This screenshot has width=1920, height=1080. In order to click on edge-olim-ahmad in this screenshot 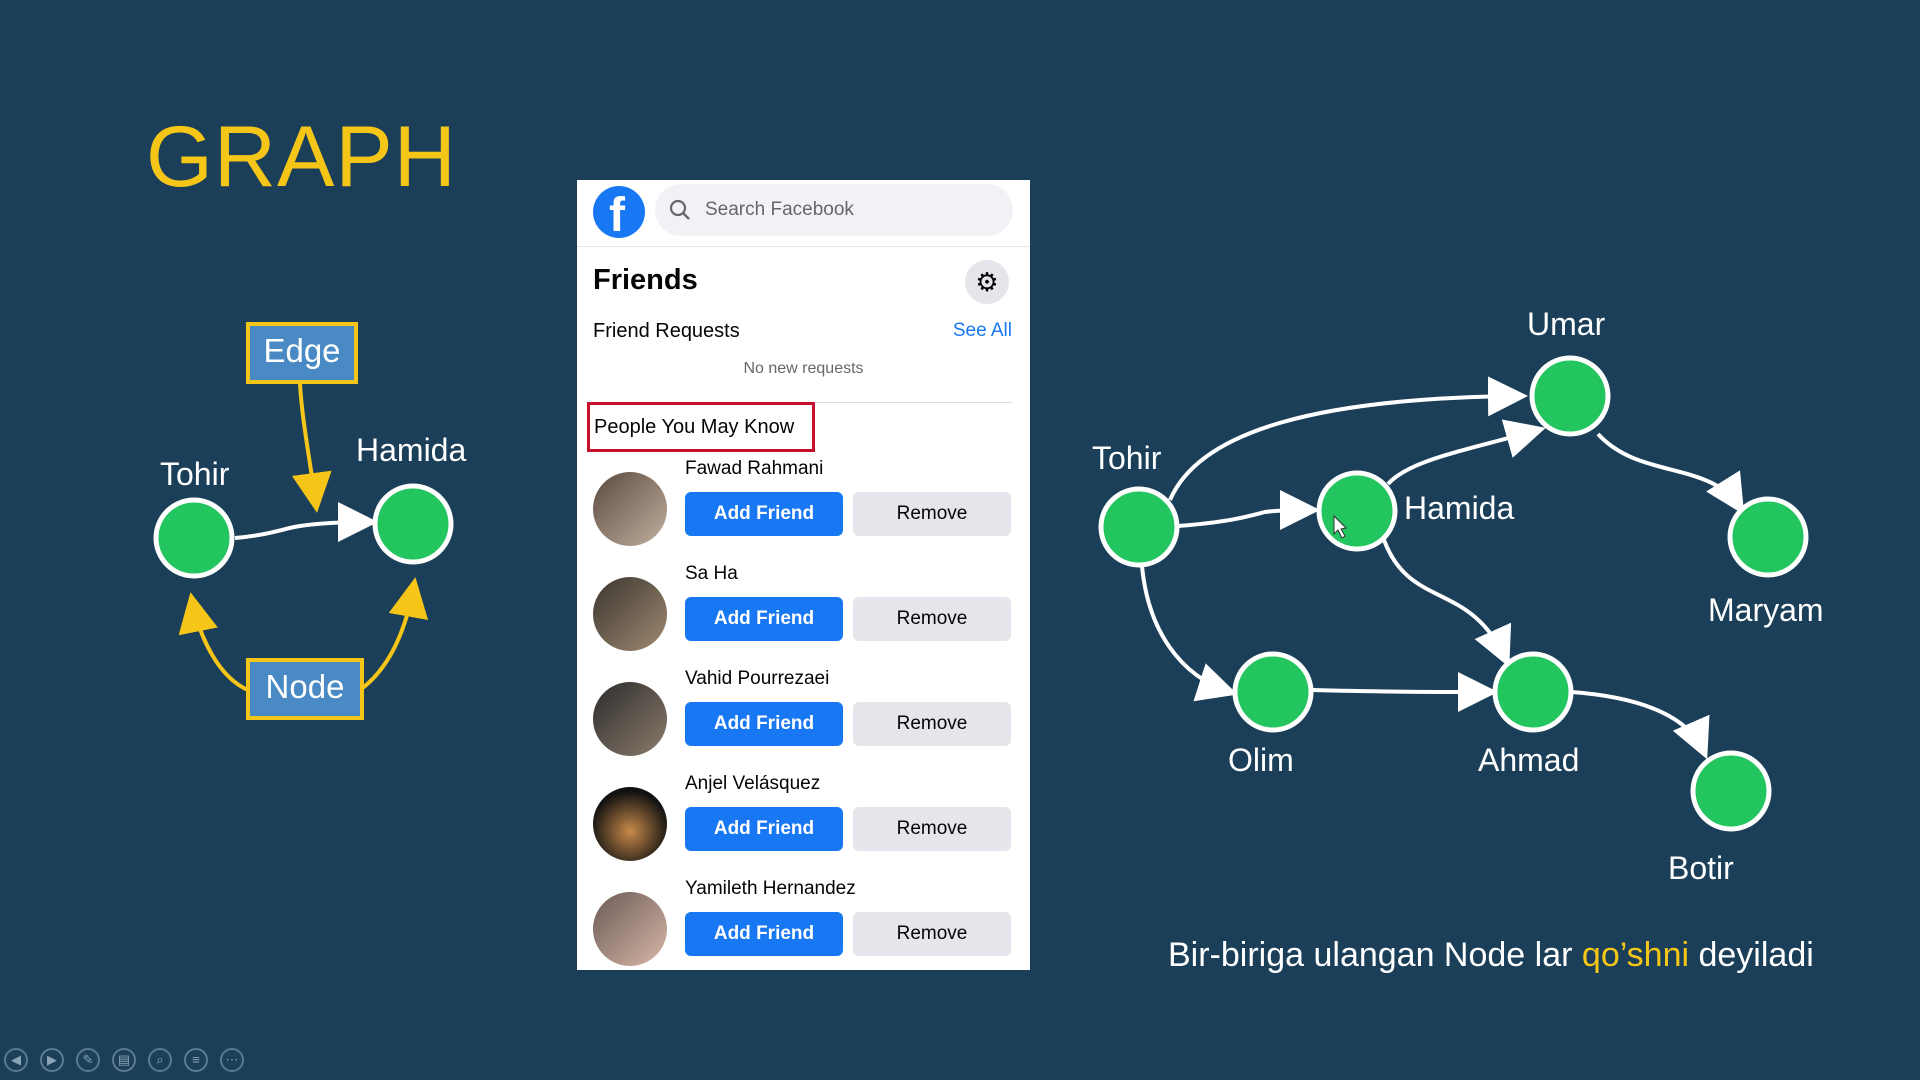, I will do `click(1404, 691)`.